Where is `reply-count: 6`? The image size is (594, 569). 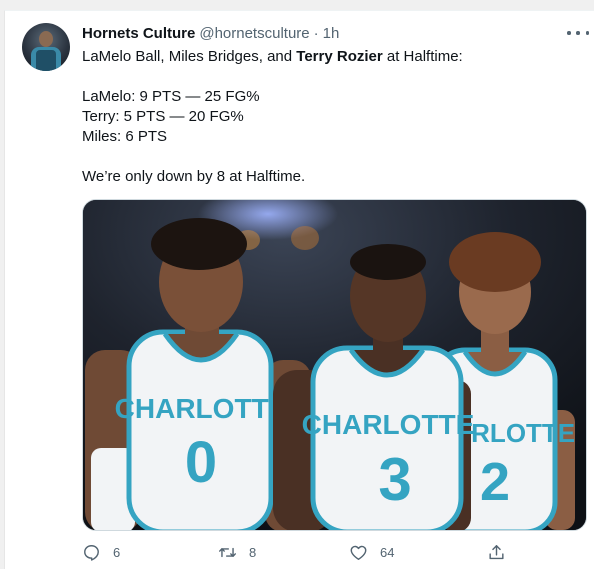
reply-count: 6 is located at coordinates (117, 552).